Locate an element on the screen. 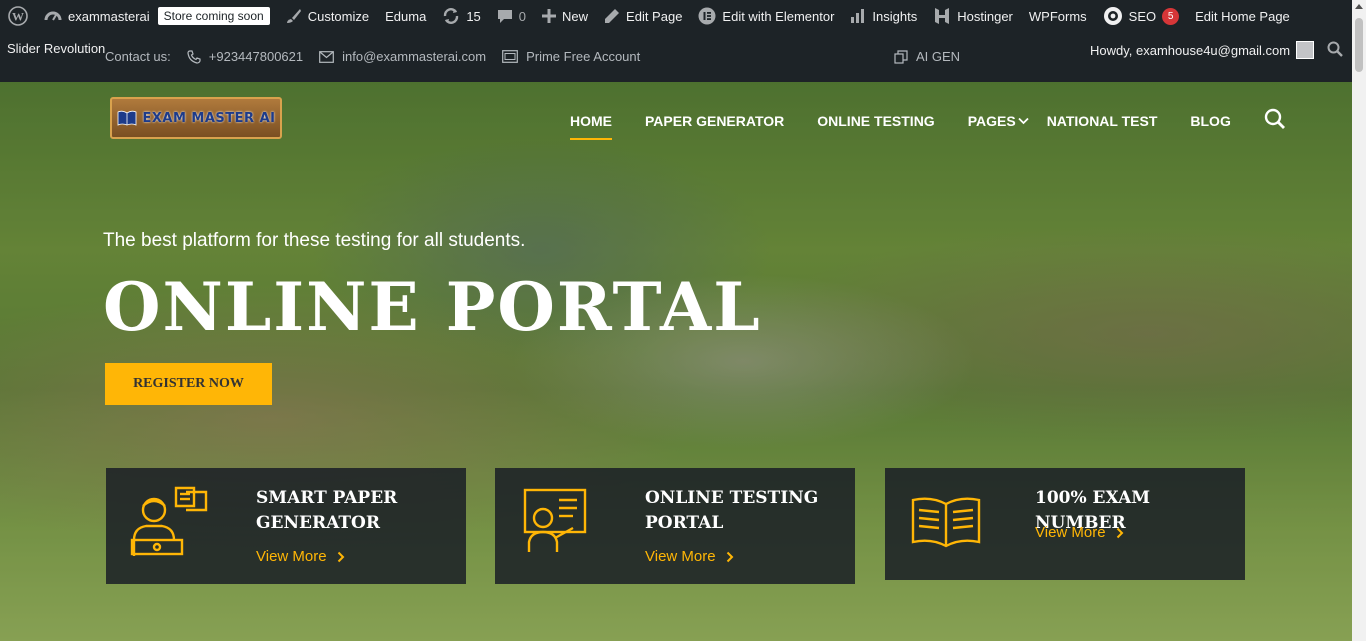  nav-item-home: HOME is located at coordinates (591, 126).